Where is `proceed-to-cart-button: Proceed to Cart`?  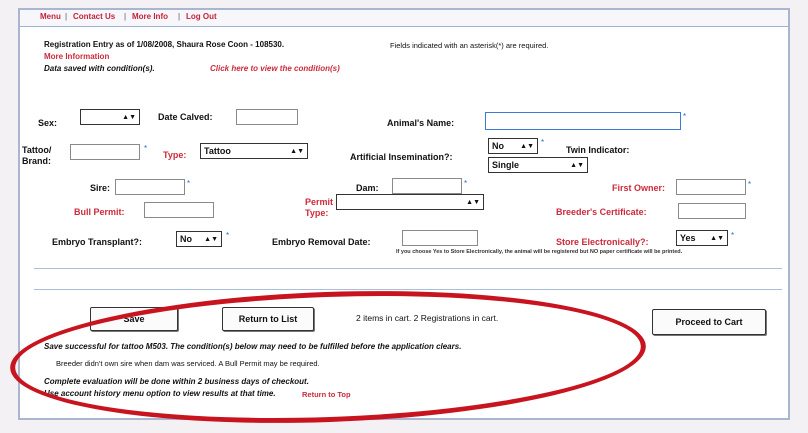
proceed-to-cart-button: Proceed to Cart is located at coordinates (709, 322).